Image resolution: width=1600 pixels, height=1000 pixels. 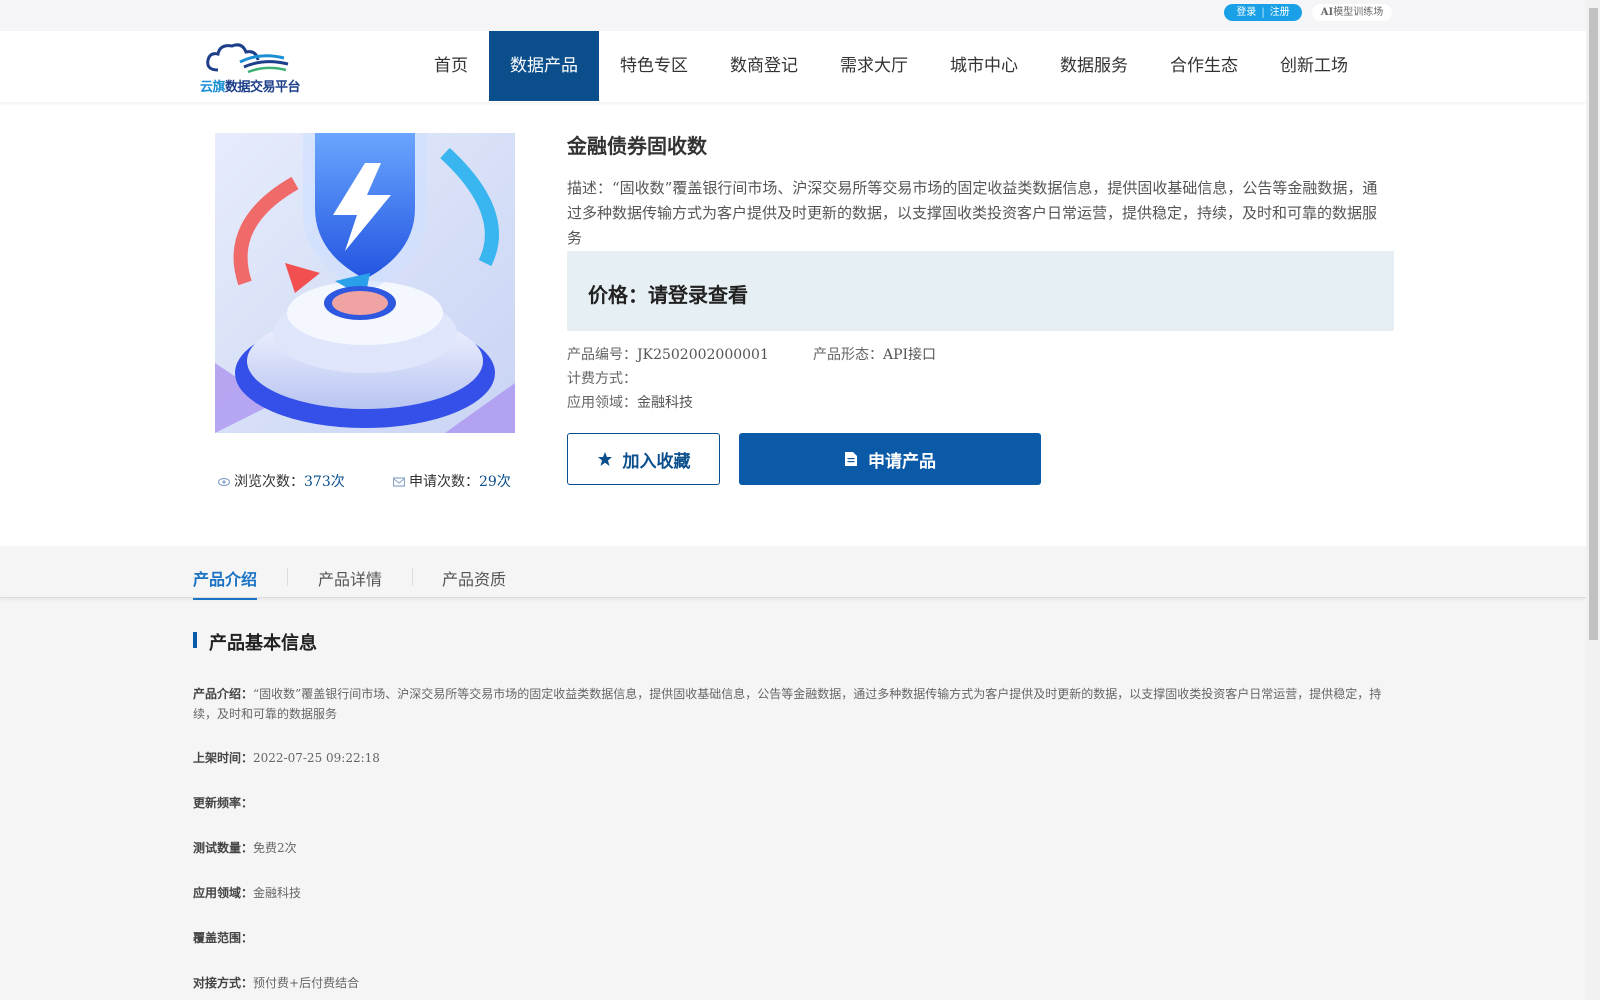 I want to click on scrollbar-thumb, so click(x=1593, y=324).